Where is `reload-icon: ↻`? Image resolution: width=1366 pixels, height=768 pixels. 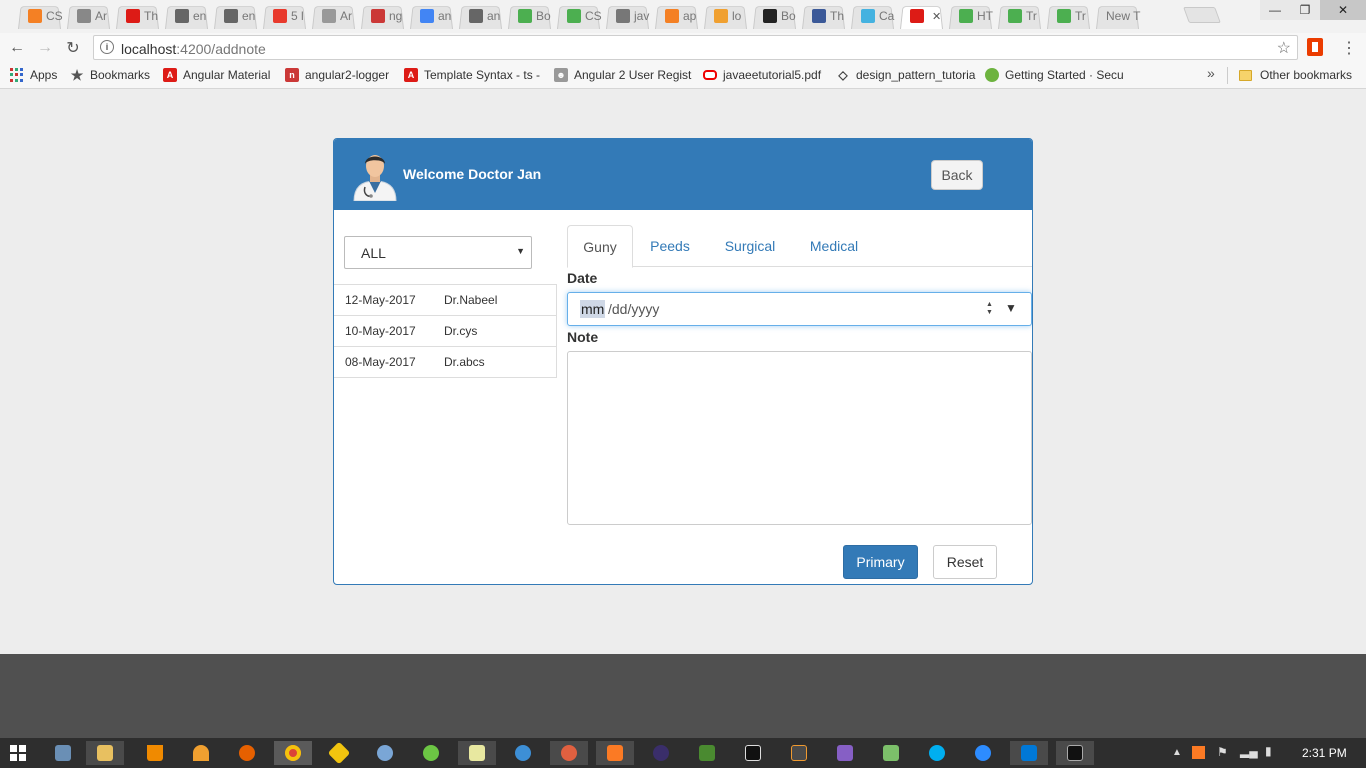 reload-icon: ↻ is located at coordinates (73, 48).